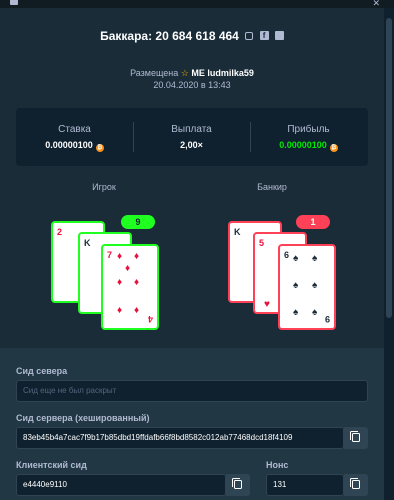 This screenshot has width=394, height=500. Describe the element at coordinates (389, 168) in the screenshot. I see `scrollbar-thumb` at that location.